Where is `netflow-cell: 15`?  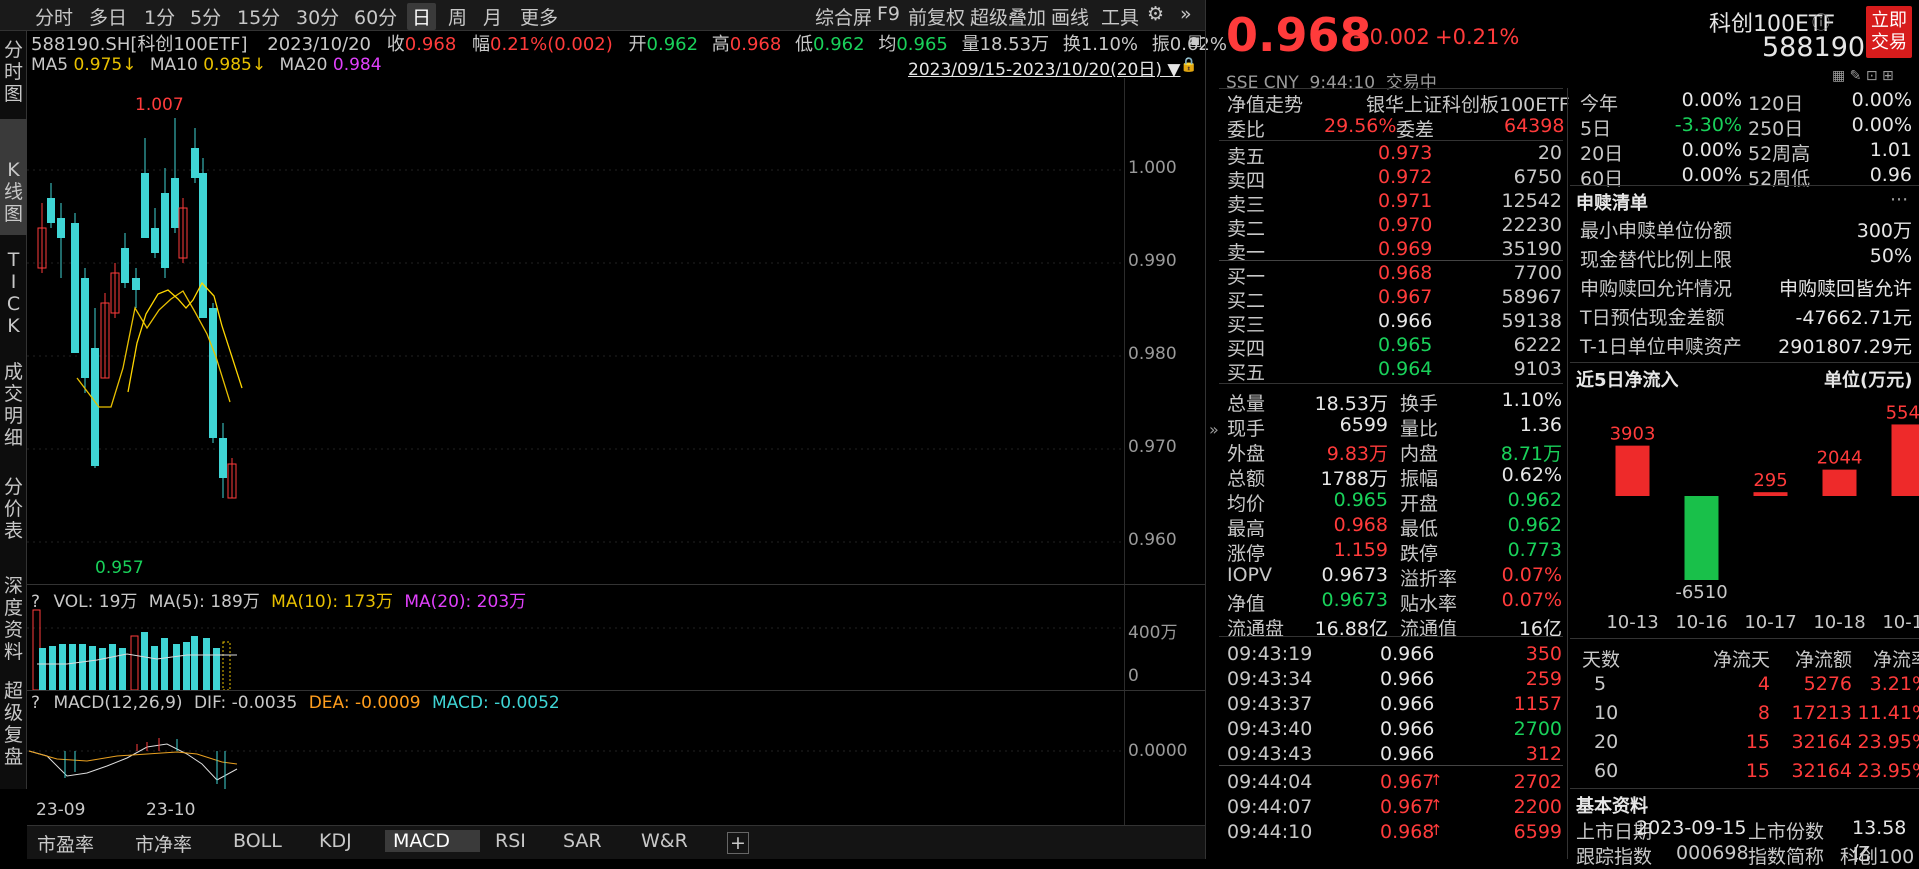
netflow-cell: 15 is located at coordinates (1730, 771).